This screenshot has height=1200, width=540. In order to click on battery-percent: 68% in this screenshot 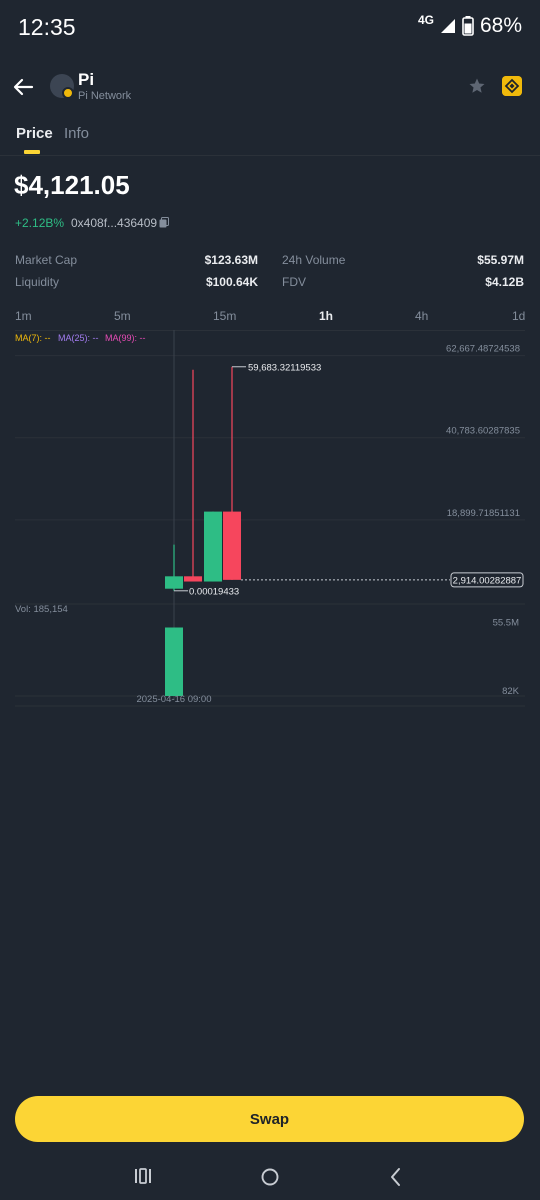, I will do `click(500, 25)`.